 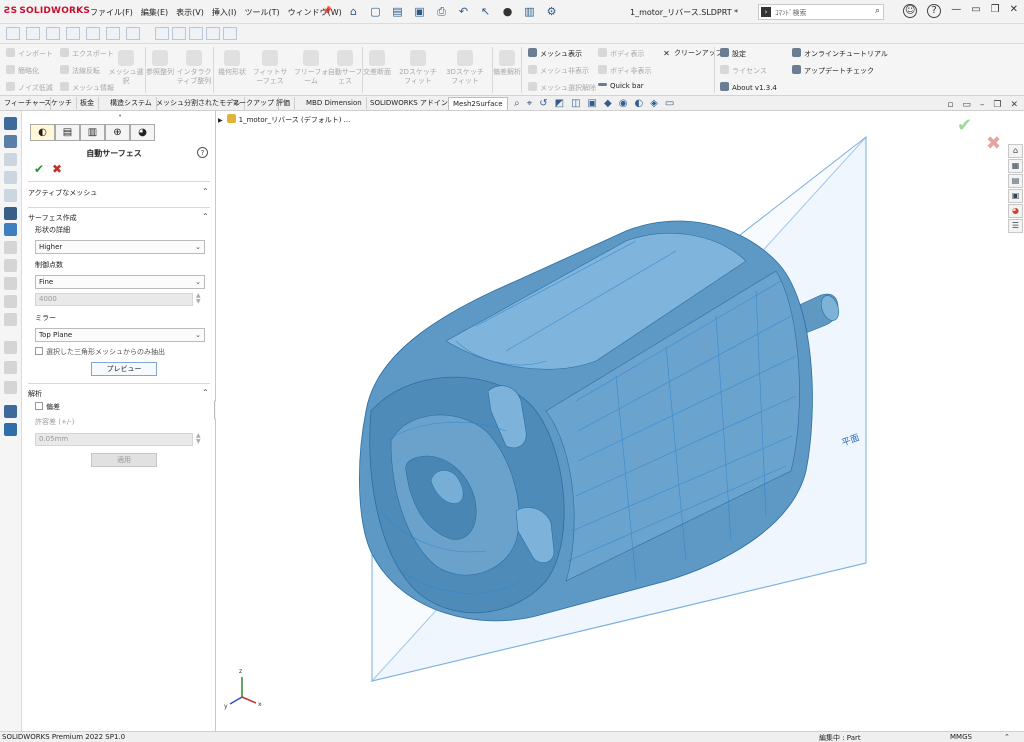 I want to click on viewport-tile-icon: ▭, so click(x=966, y=105).